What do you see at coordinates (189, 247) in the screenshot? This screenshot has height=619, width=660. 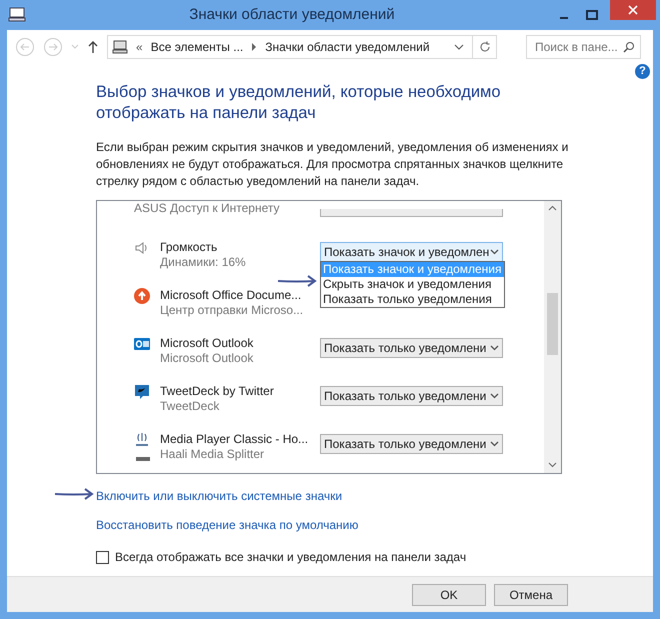 I see `row-title: Громкость` at bounding box center [189, 247].